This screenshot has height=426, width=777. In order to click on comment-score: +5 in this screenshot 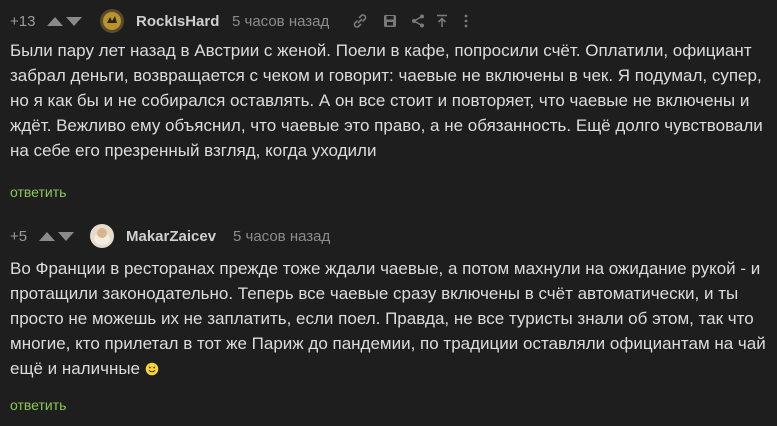, I will do `click(19, 236)`.